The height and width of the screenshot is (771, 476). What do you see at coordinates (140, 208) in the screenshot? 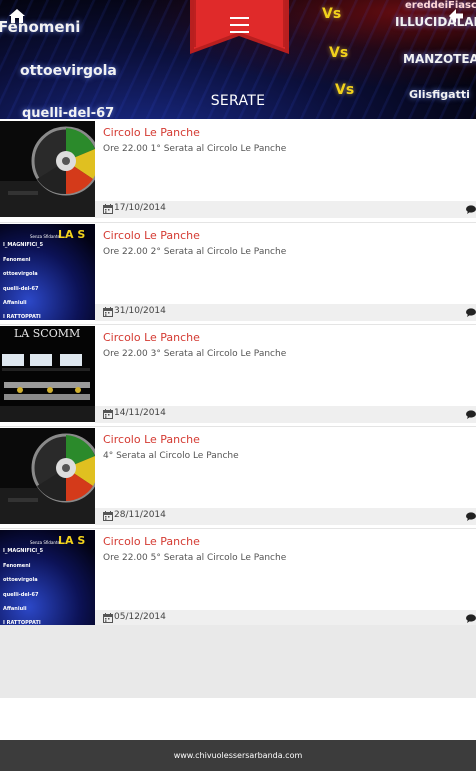
I see `event-date: 17/10/2014` at bounding box center [140, 208].